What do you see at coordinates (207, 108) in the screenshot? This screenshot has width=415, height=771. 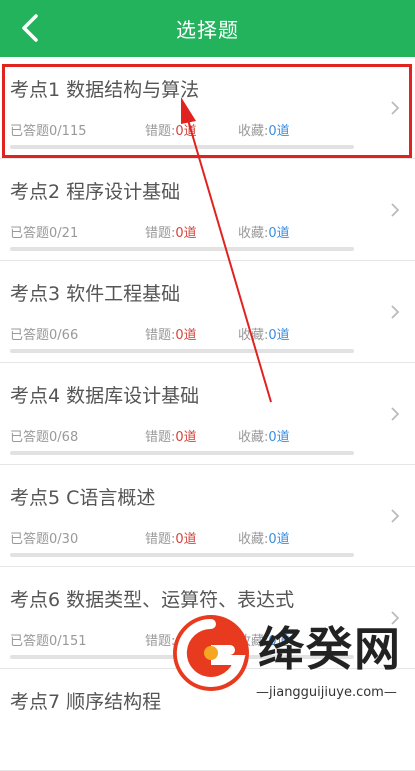 I see `topic-item: 考点1 数据结构与算法 已答题0/115 错题:0道 收藏:0道` at bounding box center [207, 108].